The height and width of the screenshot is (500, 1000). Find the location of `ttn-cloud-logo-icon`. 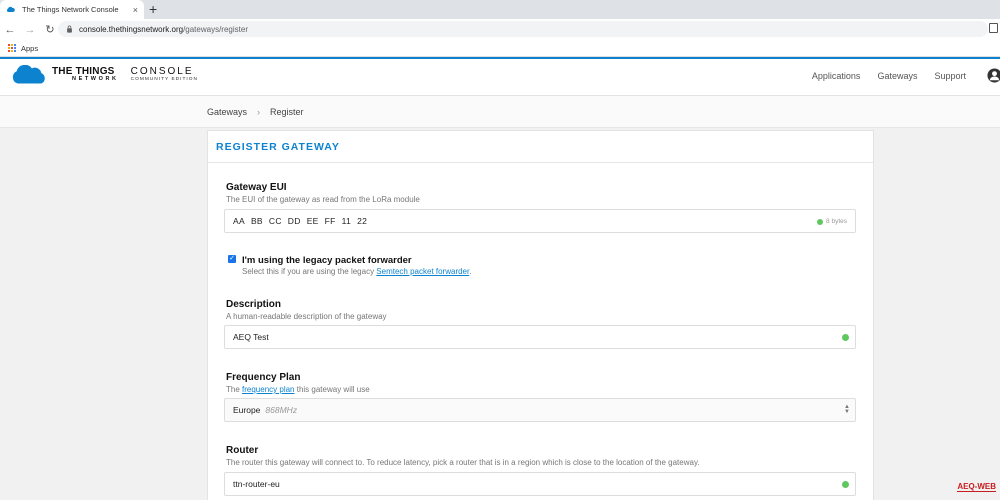

ttn-cloud-logo-icon is located at coordinates (28, 74).